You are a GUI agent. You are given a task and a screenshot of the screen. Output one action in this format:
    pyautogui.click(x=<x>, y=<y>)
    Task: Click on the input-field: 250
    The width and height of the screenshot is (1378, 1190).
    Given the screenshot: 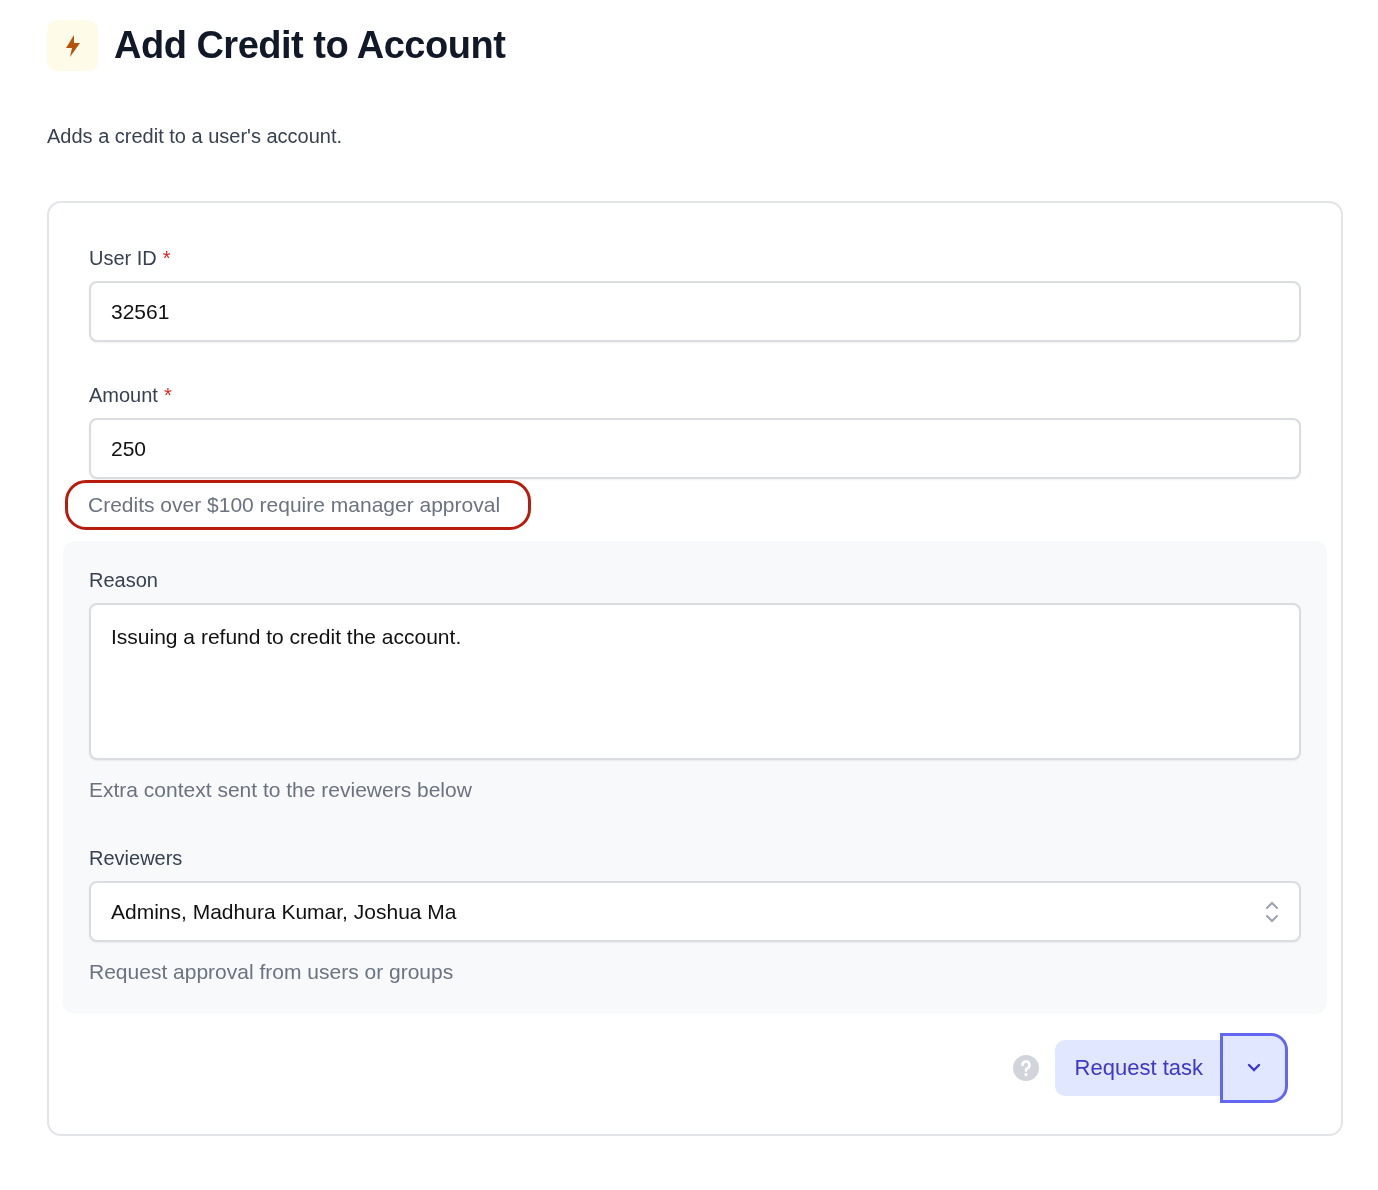 What is the action you would take?
    pyautogui.click(x=695, y=448)
    